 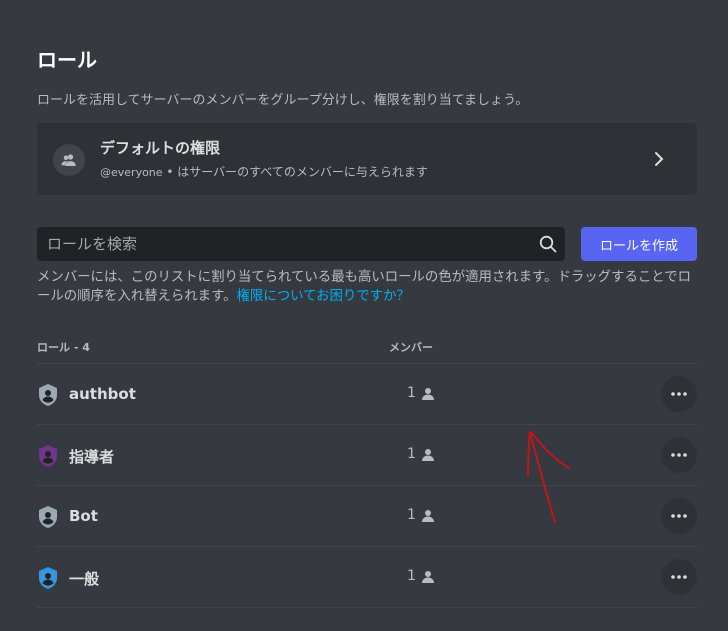 I want to click on role-row: Bot 1, so click(x=367, y=516).